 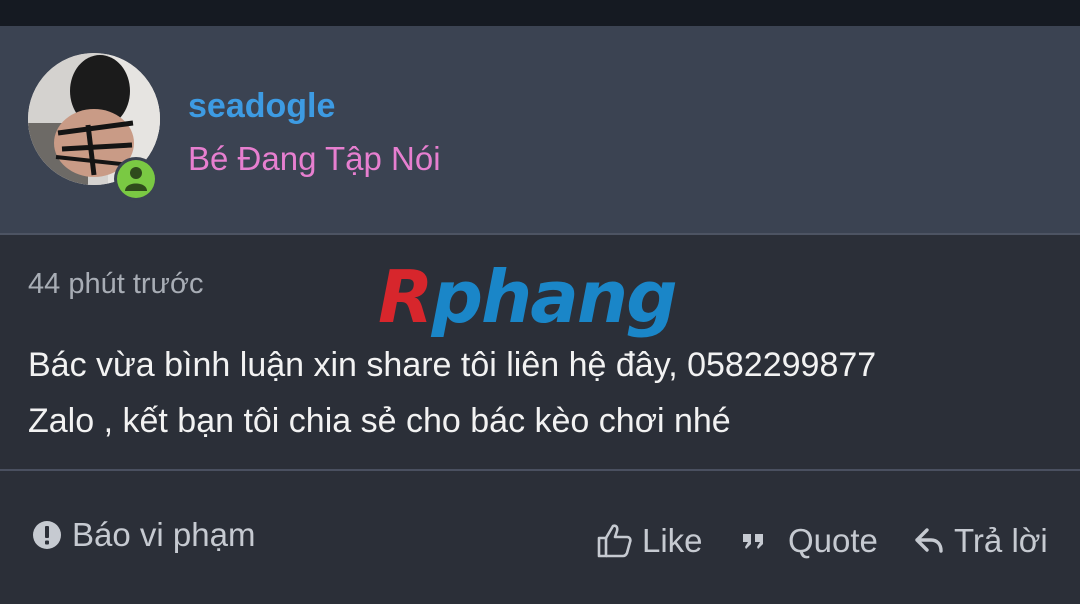 I want to click on online-status-icon, so click(x=136, y=179).